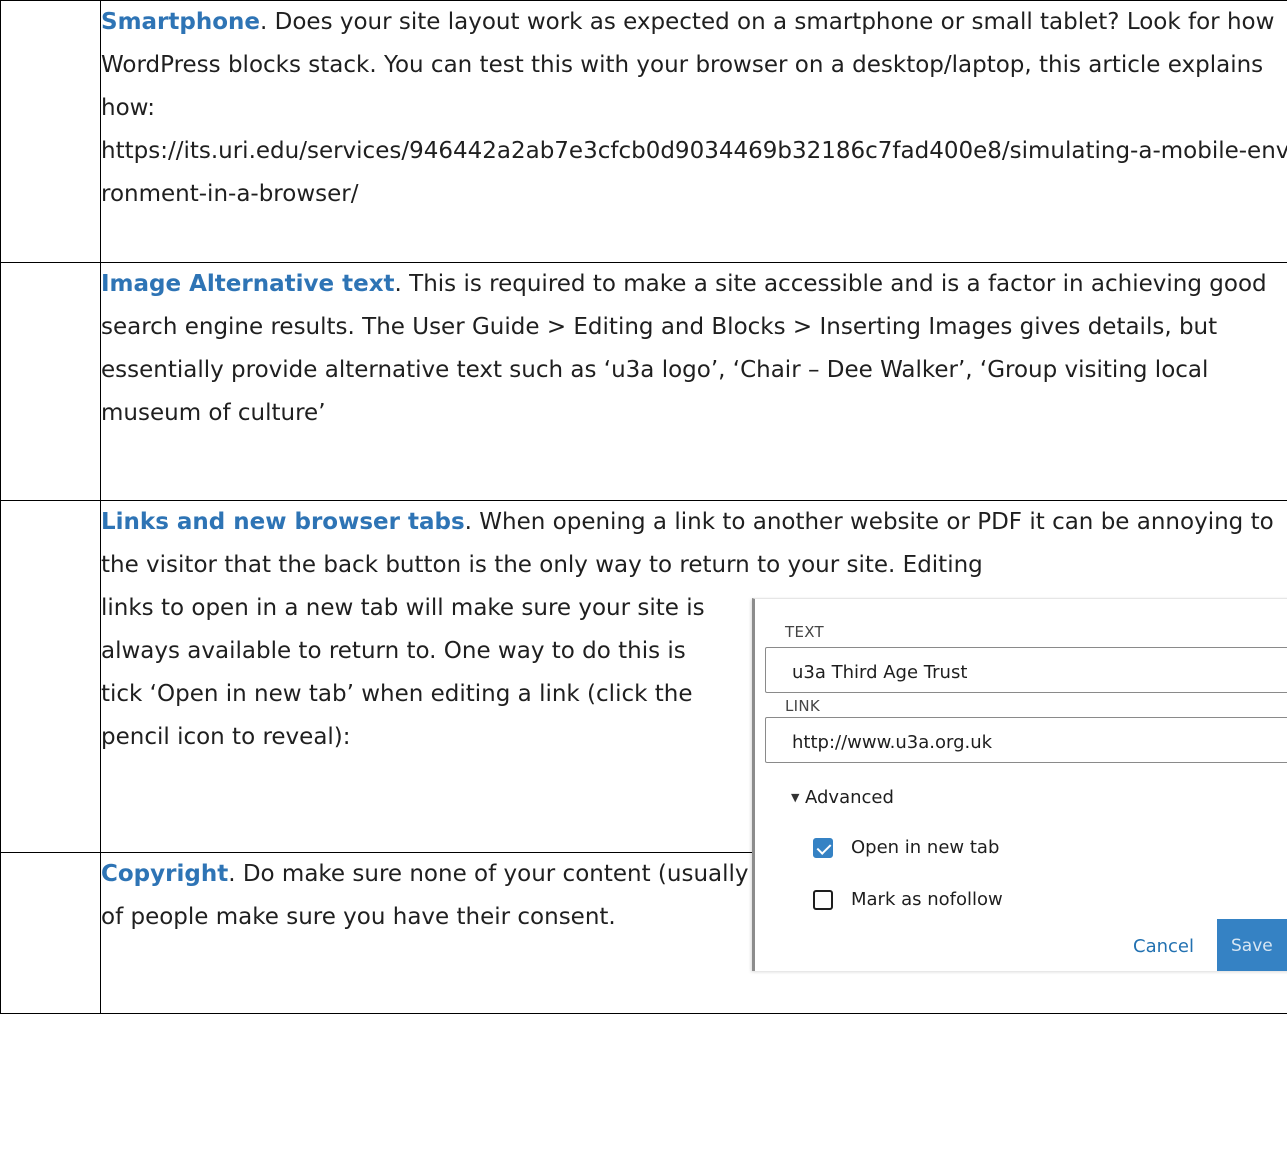 This screenshot has width=1287, height=1158. Describe the element at coordinates (248, 284) in the screenshot. I see `row-title: Image Alternative text` at that location.